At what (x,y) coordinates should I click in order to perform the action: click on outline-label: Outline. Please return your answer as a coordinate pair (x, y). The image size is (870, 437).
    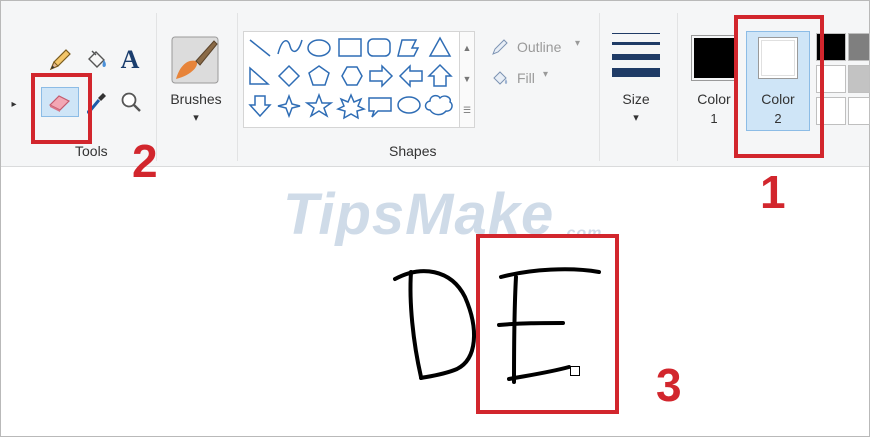
    Looking at the image, I should click on (539, 47).